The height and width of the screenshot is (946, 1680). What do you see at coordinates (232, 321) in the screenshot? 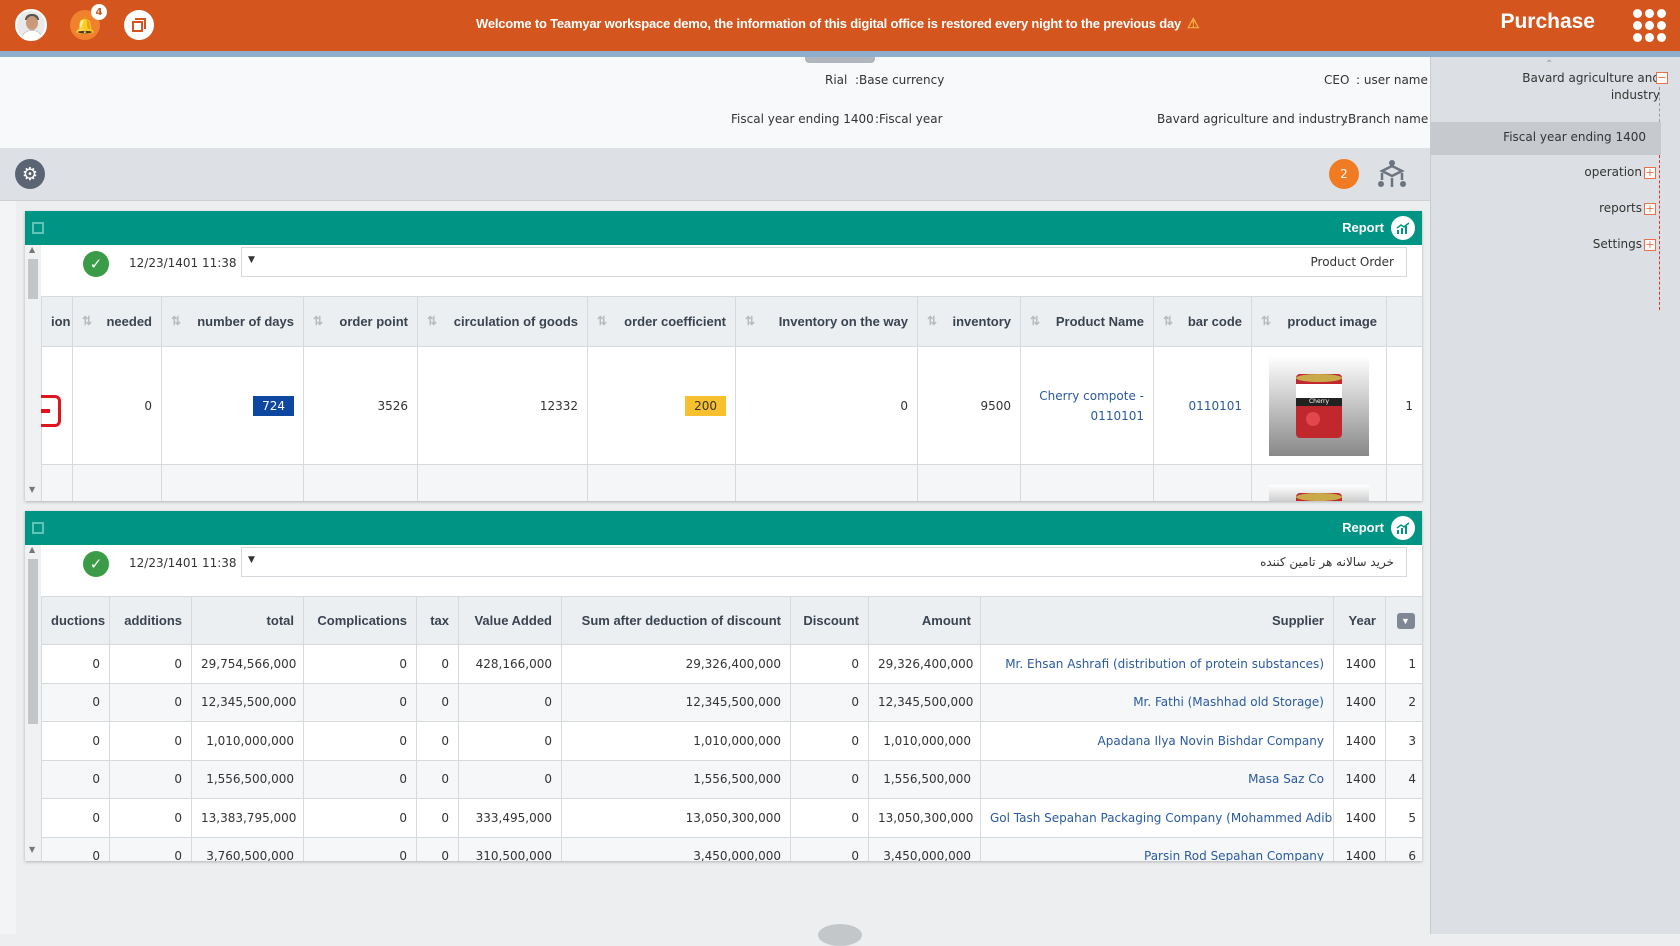
I see `col-header-days: ⇅ number of days` at bounding box center [232, 321].